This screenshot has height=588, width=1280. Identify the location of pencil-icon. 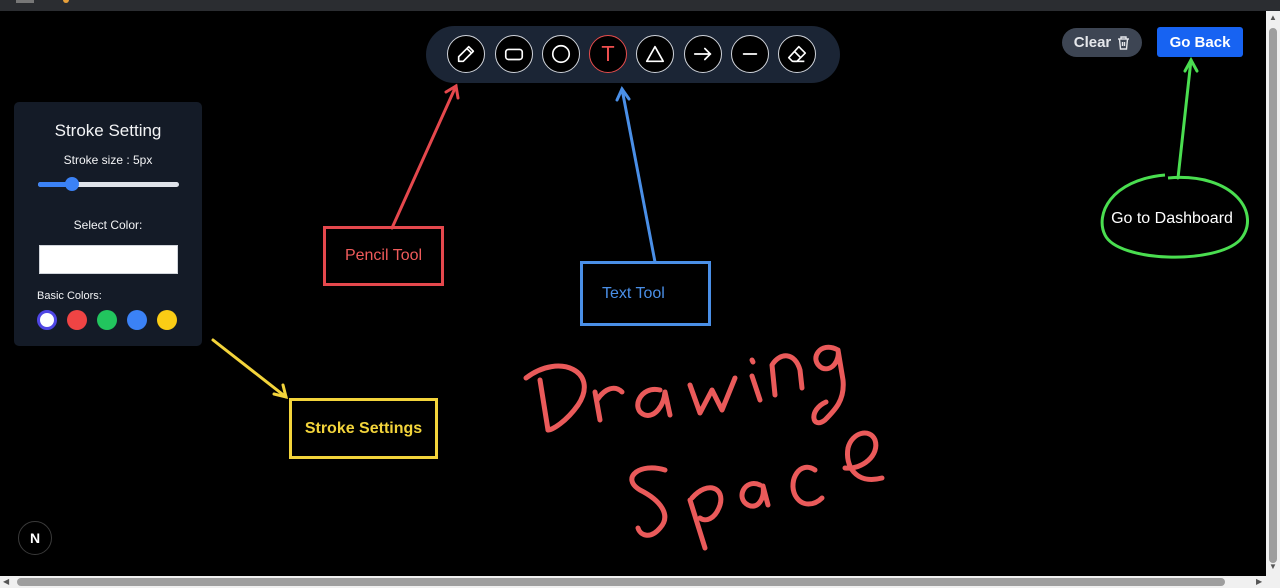
(466, 54).